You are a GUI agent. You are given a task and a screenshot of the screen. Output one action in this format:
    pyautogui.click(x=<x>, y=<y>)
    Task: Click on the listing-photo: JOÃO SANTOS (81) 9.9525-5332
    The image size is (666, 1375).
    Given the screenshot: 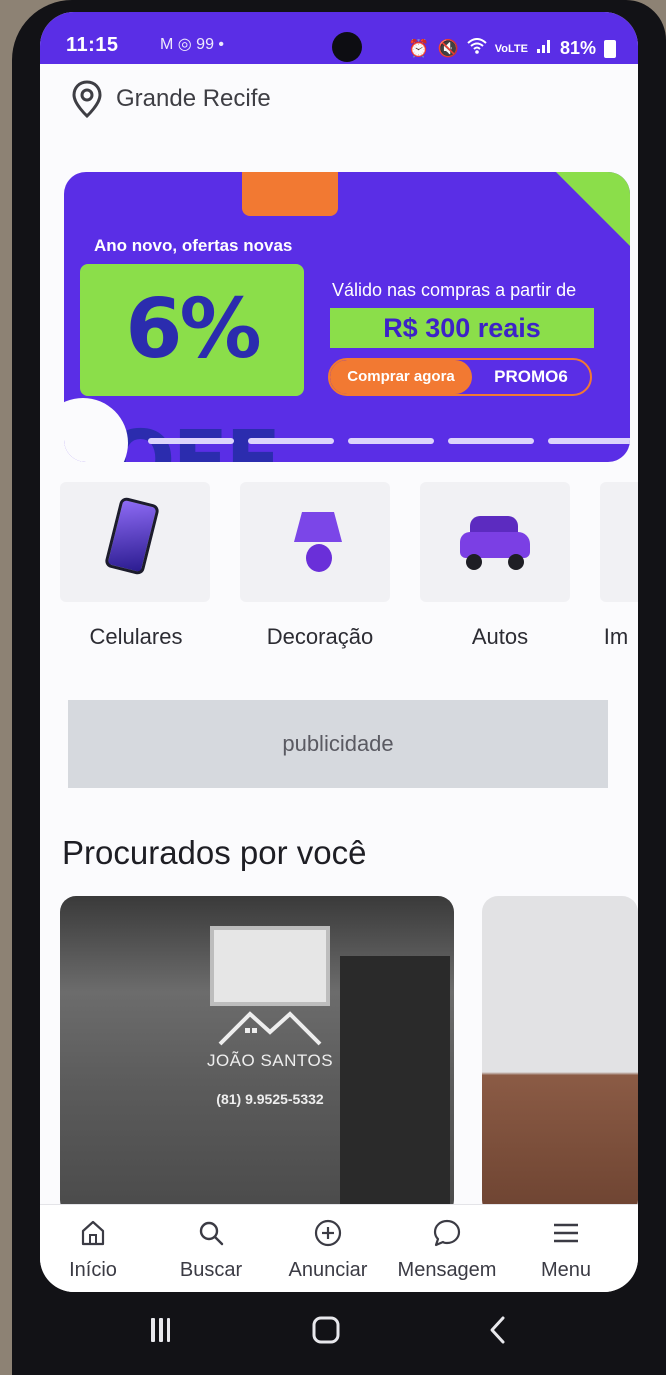 What is the action you would take?
    pyautogui.click(x=257, y=1056)
    